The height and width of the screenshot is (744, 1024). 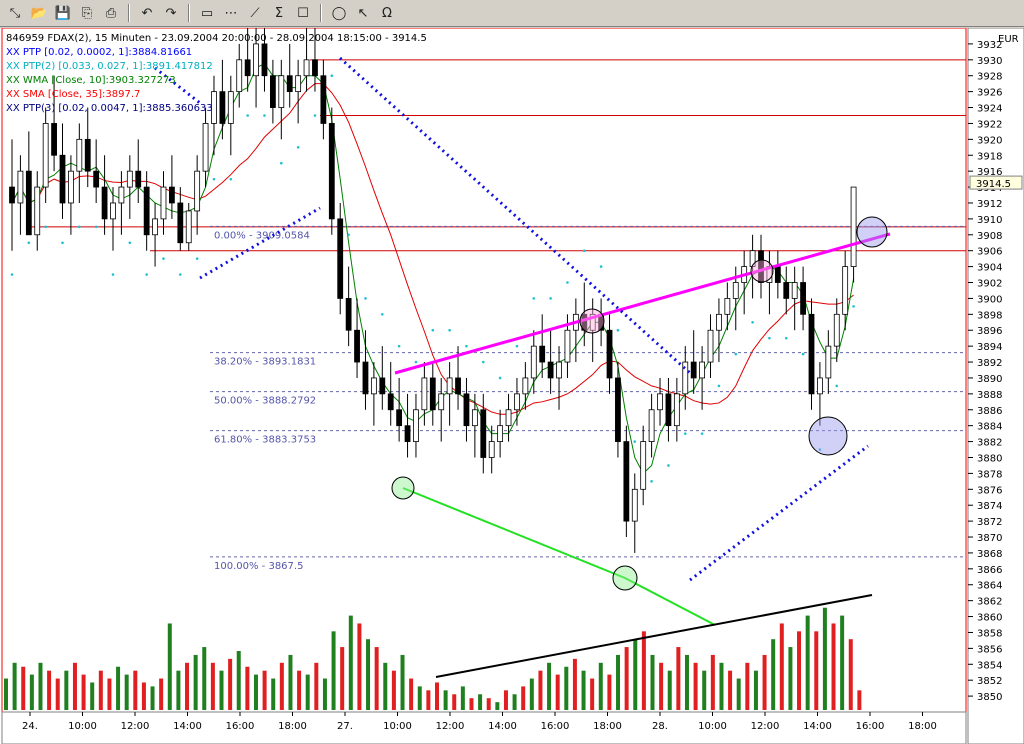 What do you see at coordinates (989, 236) in the screenshot?
I see `y-tick-label: 3908` at bounding box center [989, 236].